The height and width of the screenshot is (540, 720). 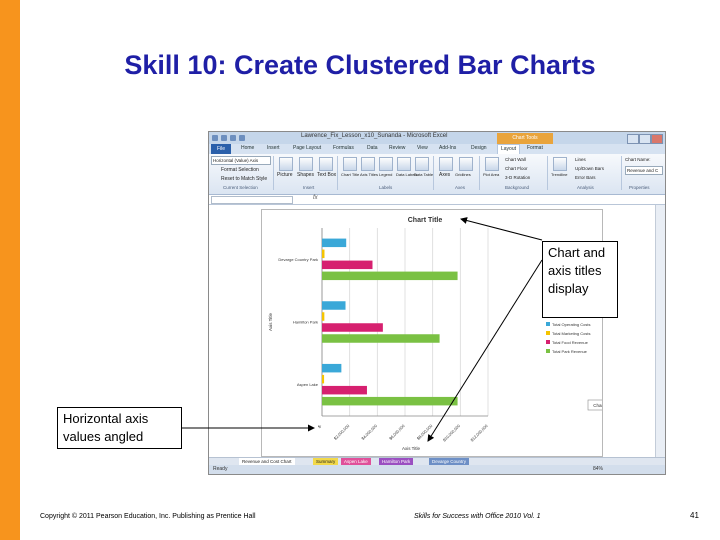 I want to click on plot-area-icon, so click(x=492, y=164).